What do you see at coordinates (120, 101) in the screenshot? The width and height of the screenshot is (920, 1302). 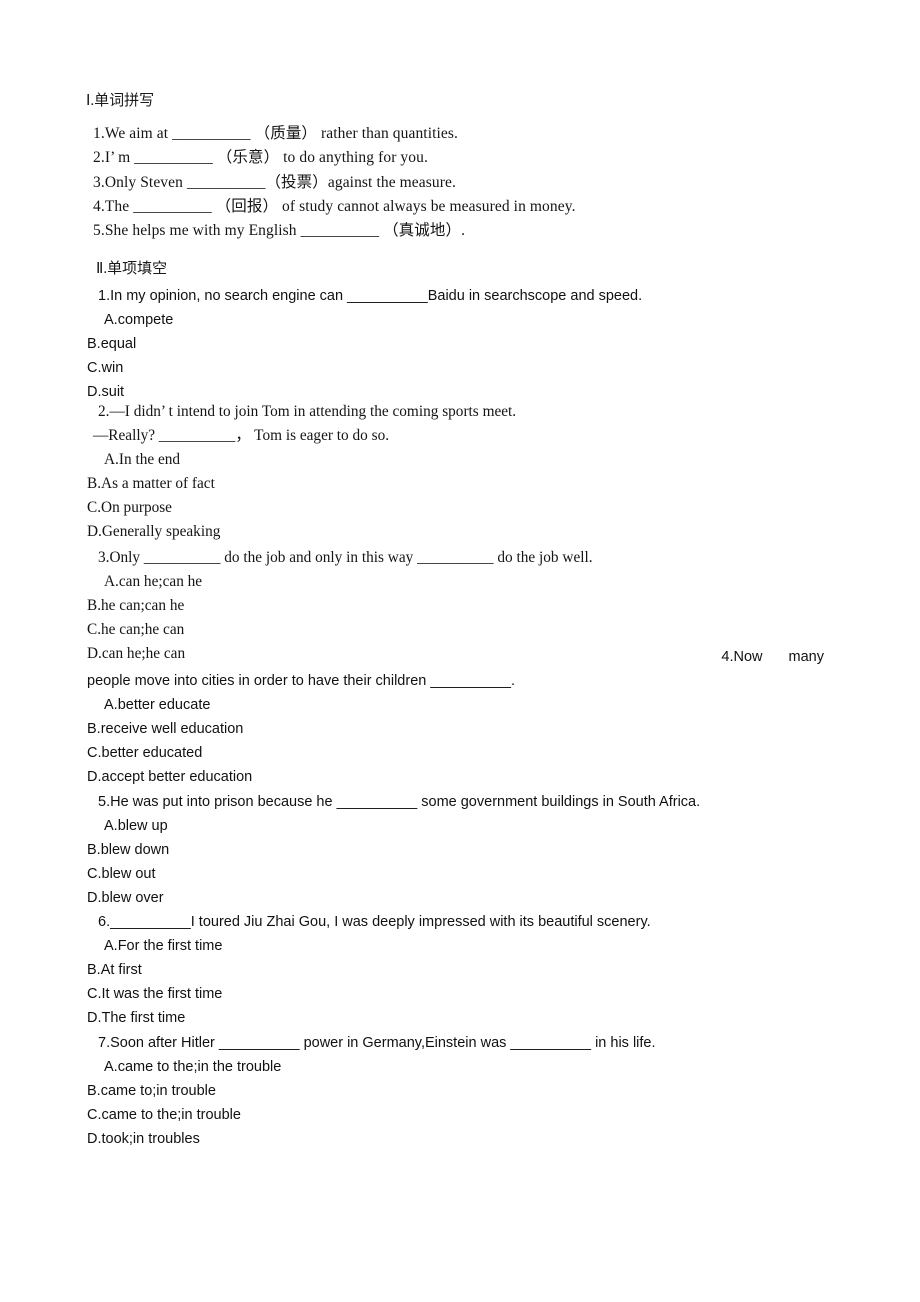 I see `section-heading-word-spelling: Ⅰ.单词拼写` at bounding box center [120, 101].